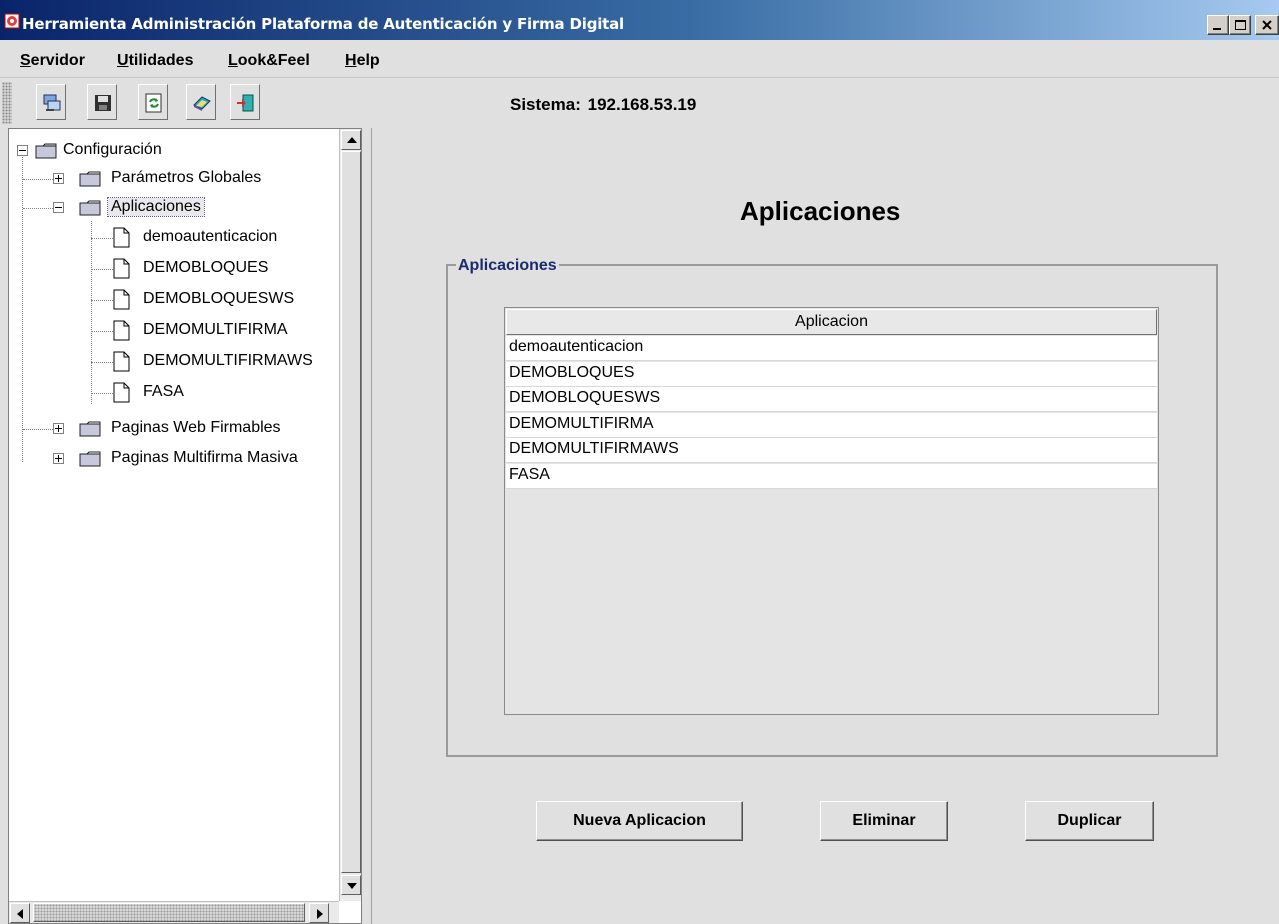  I want to click on table-row: DEMOMULTIFIRMAWS, so click(831, 450).